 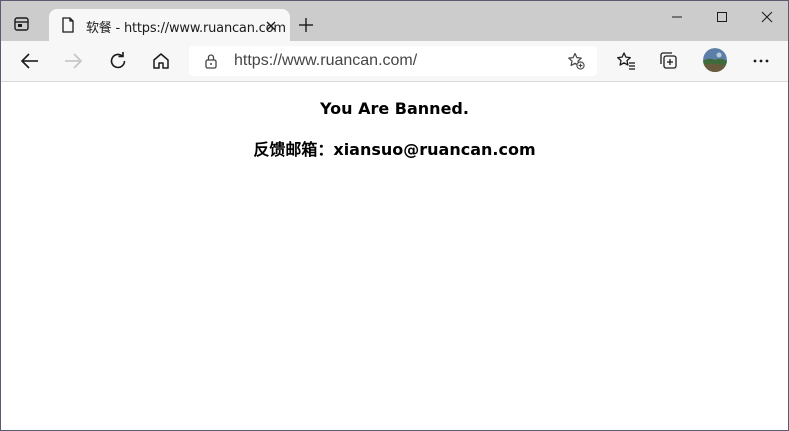 I want to click on tab-active: 软餐 - https://www.ruancan.com, so click(x=169, y=25).